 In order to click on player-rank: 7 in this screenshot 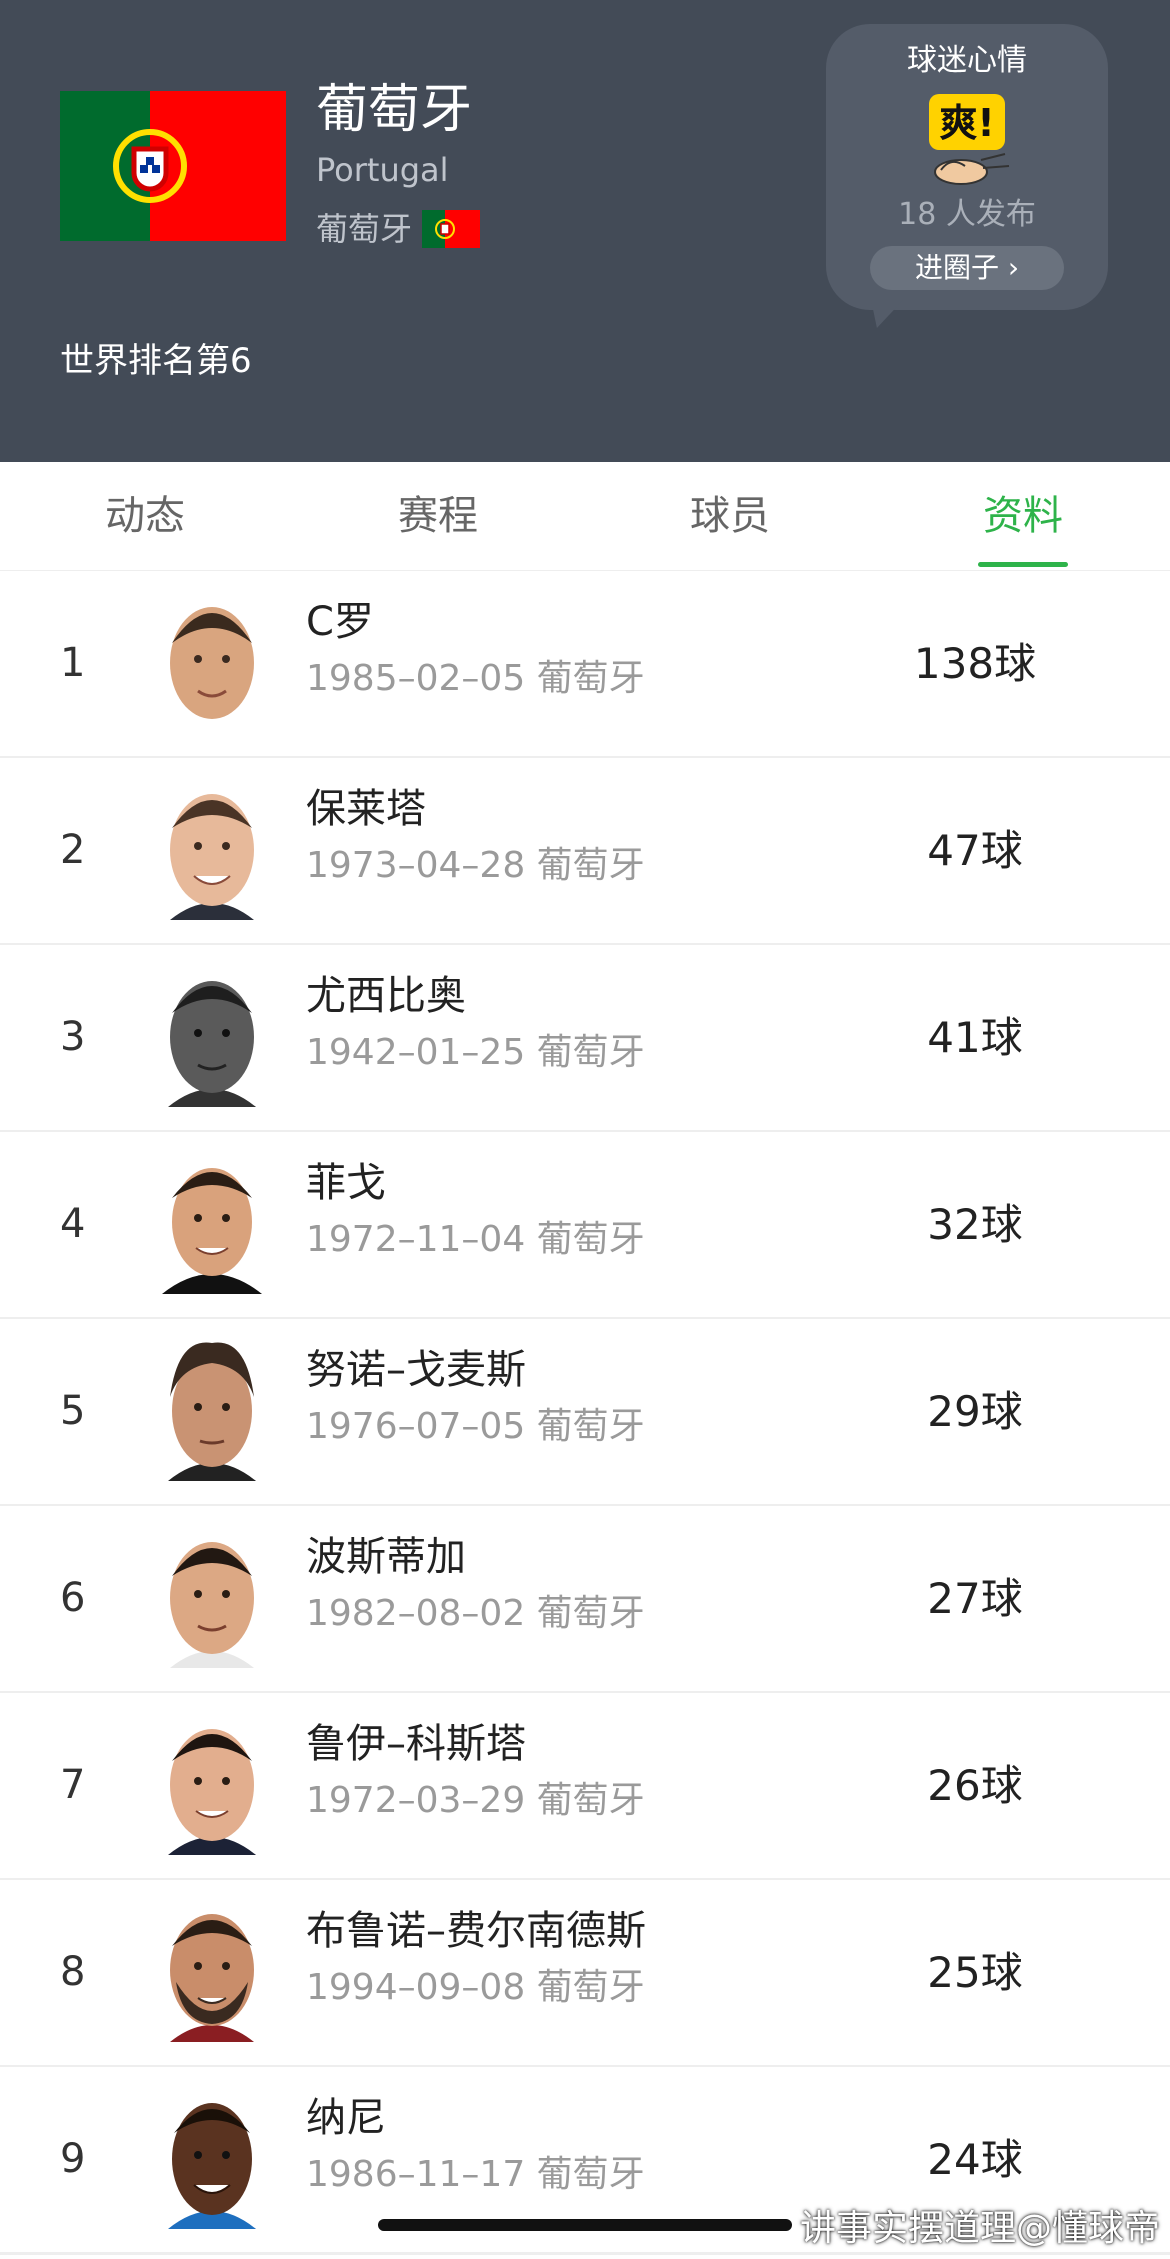, I will do `click(73, 1785)`.